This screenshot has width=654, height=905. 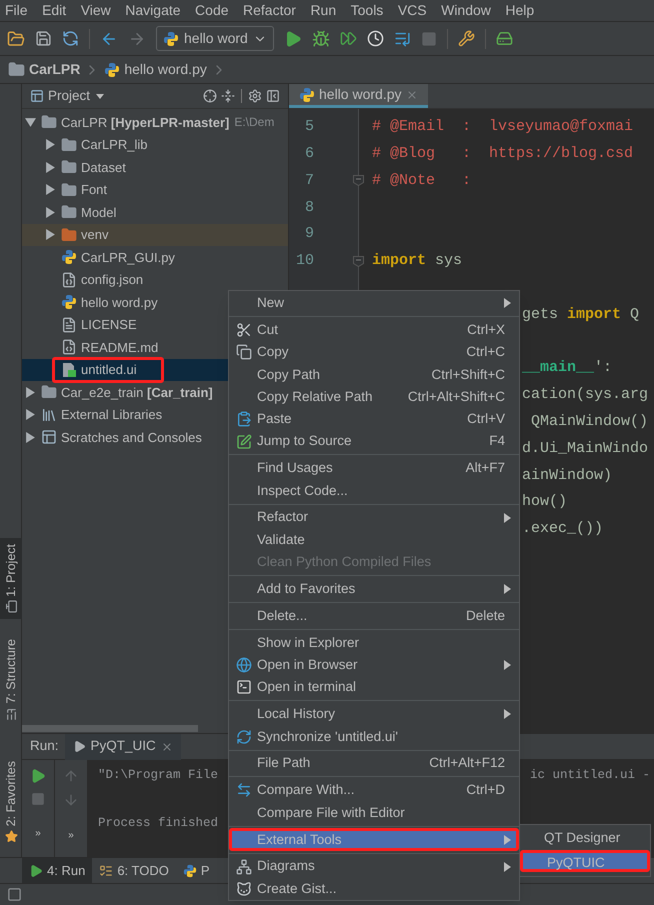 I want to click on open-folder-icon, so click(x=16, y=39).